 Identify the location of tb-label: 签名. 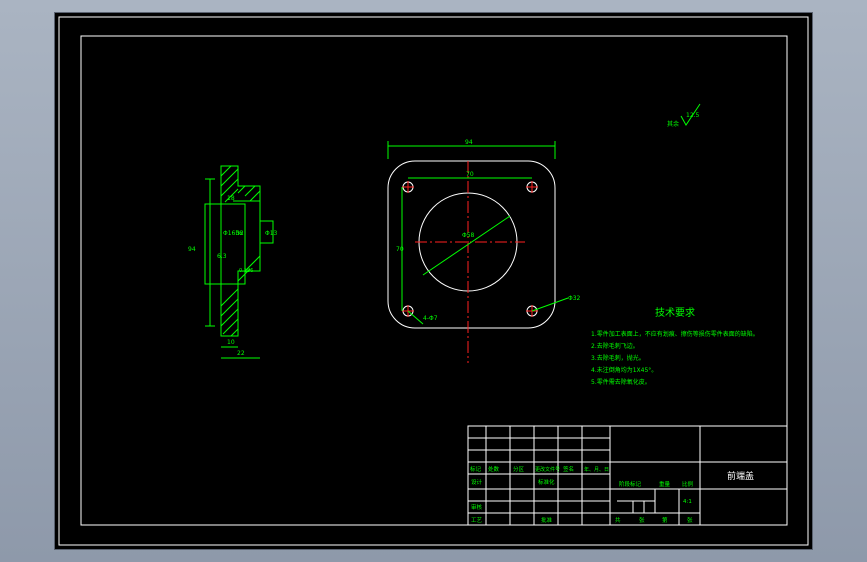
(568, 469).